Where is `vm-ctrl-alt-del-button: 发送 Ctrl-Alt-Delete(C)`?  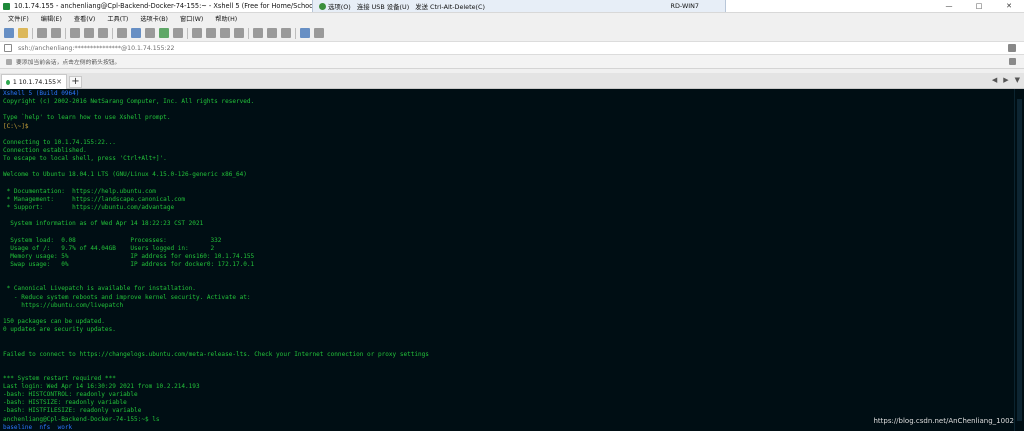 vm-ctrl-alt-del-button: 发送 Ctrl-Alt-Delete(C) is located at coordinates (450, 6).